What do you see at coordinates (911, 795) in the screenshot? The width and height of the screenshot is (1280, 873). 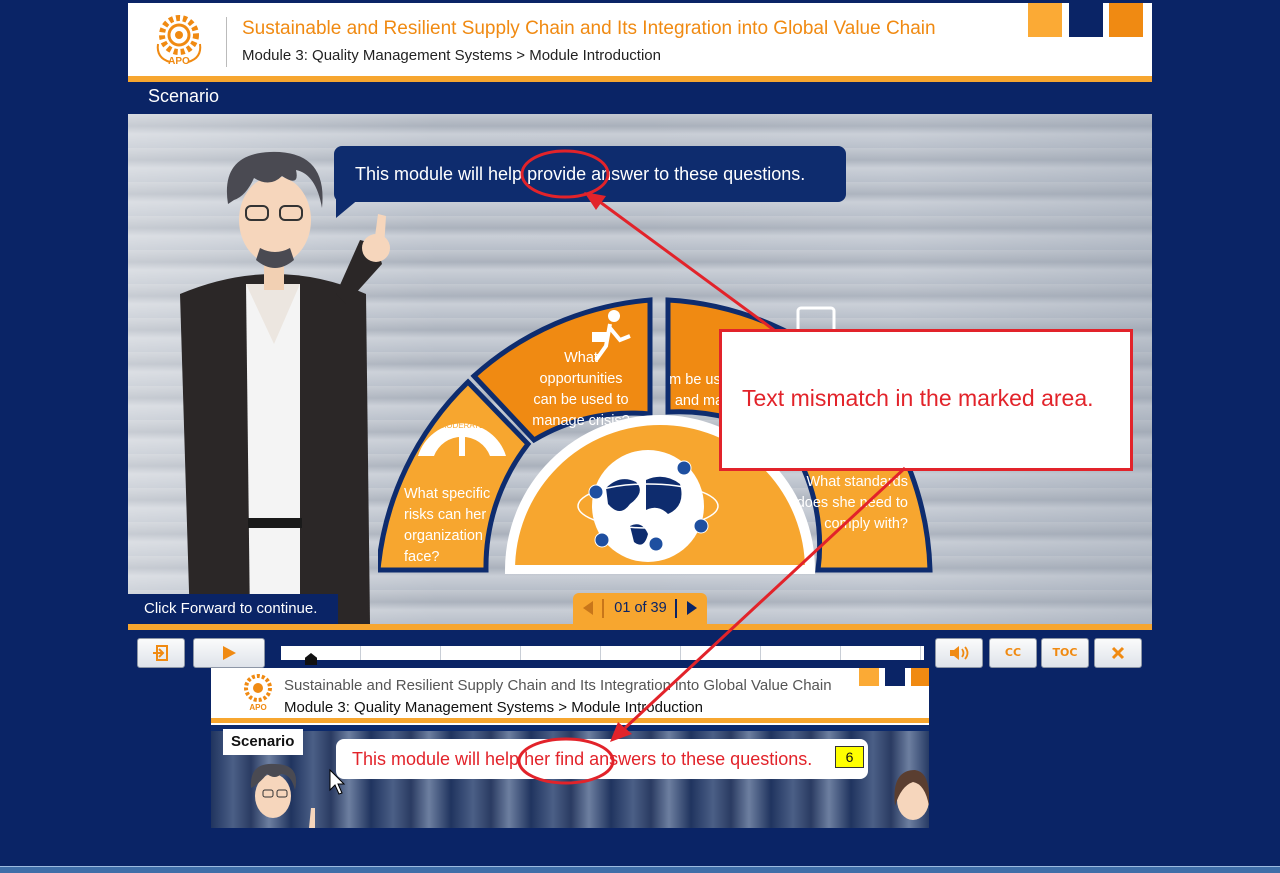 I see `reference-second-character` at bounding box center [911, 795].